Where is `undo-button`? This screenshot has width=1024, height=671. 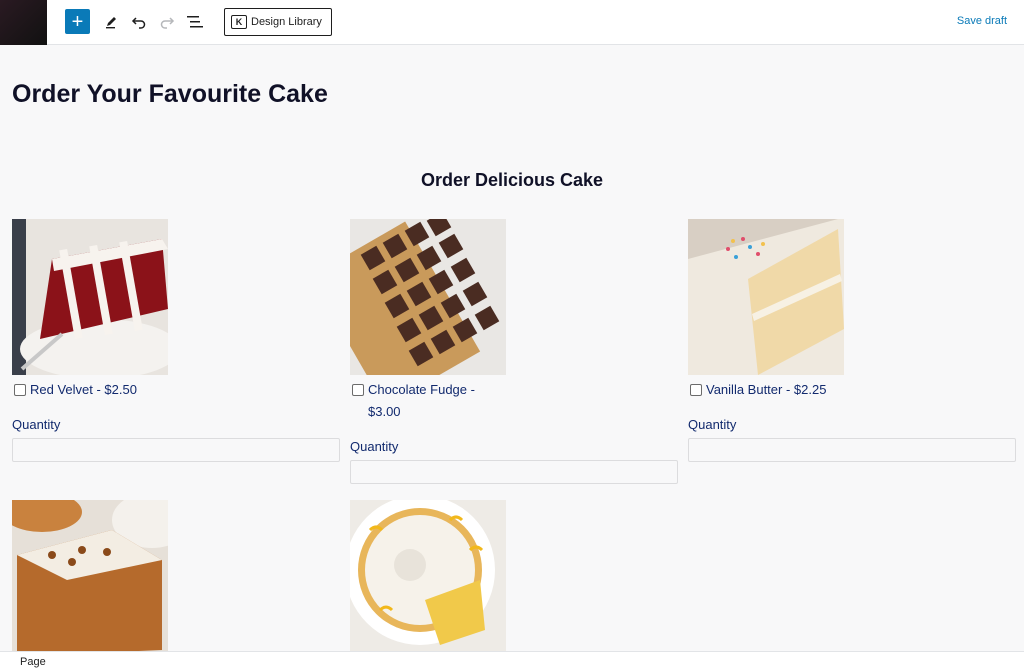
undo-button is located at coordinates (139, 22).